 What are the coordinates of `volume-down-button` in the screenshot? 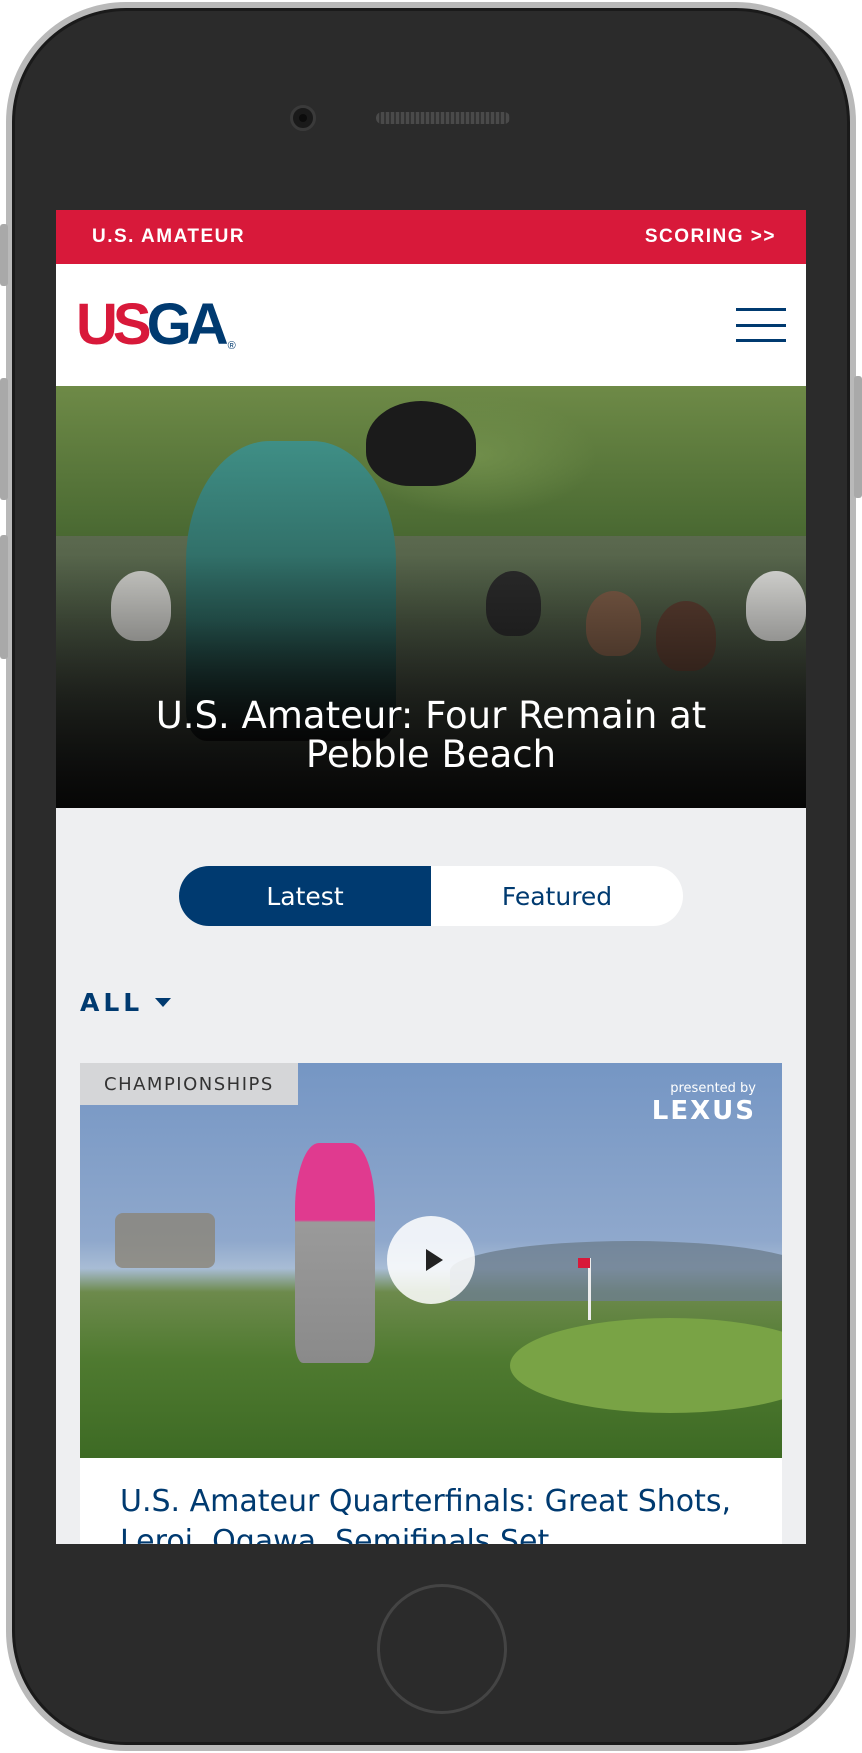 It's located at (4, 597).